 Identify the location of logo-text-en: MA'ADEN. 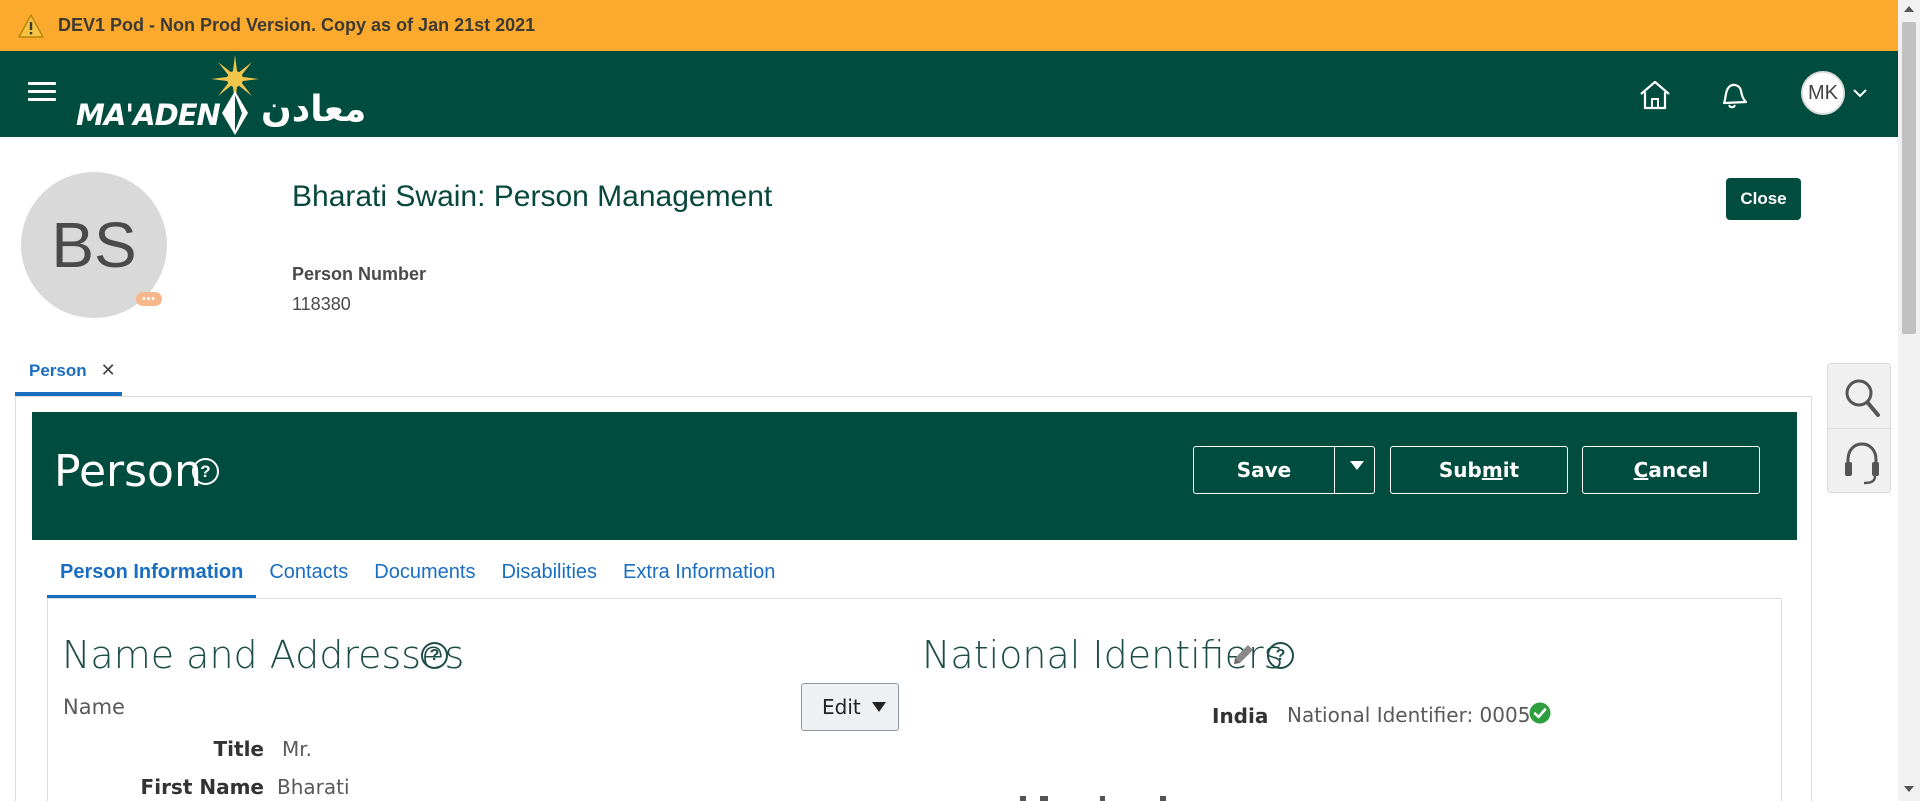
(148, 115).